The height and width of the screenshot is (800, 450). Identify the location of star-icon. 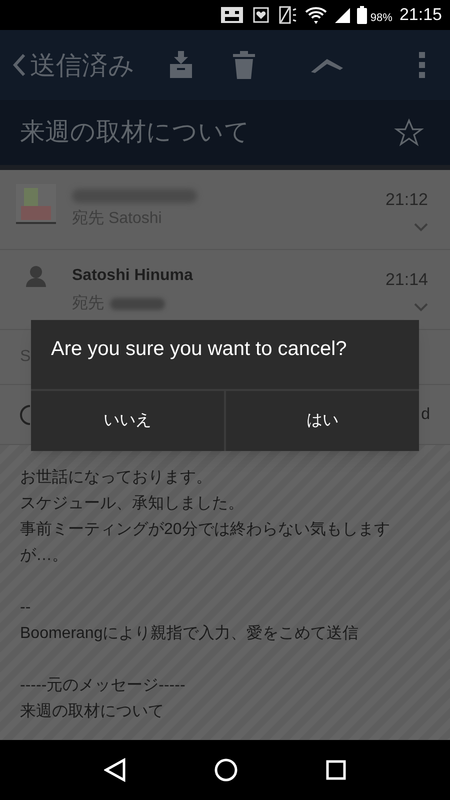
(409, 133).